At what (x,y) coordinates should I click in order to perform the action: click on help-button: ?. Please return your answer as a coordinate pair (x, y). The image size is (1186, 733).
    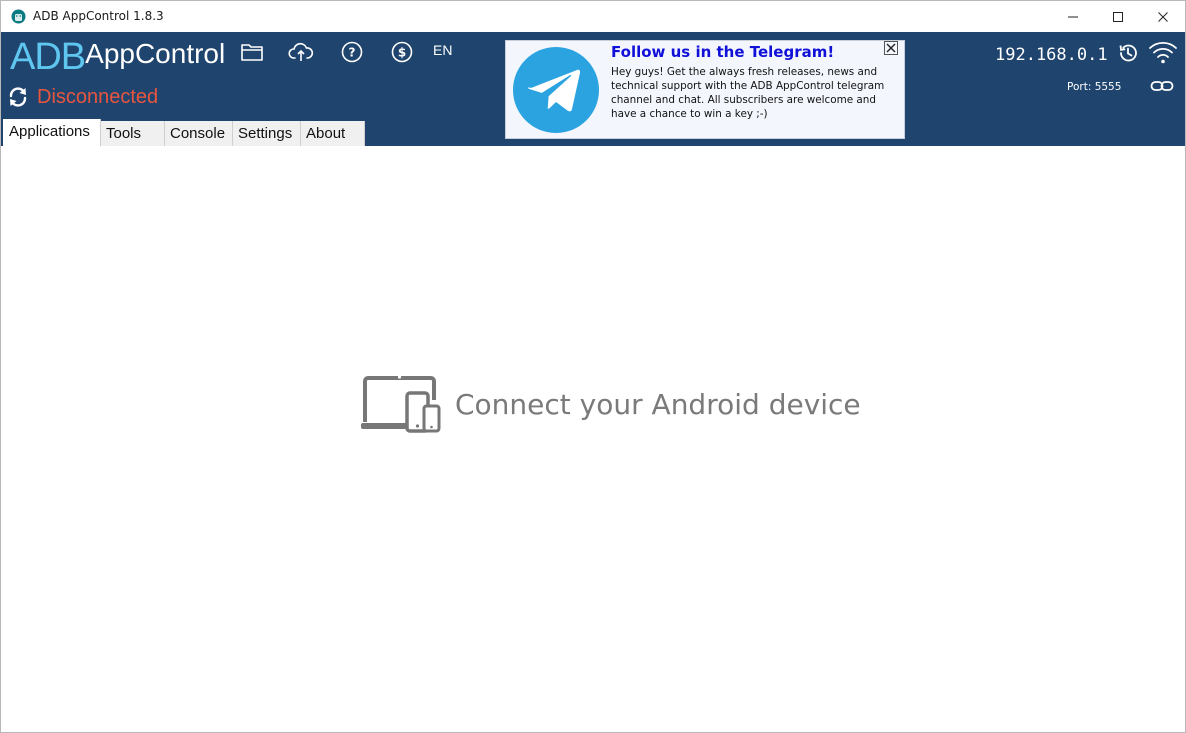
    Looking at the image, I should click on (352, 52).